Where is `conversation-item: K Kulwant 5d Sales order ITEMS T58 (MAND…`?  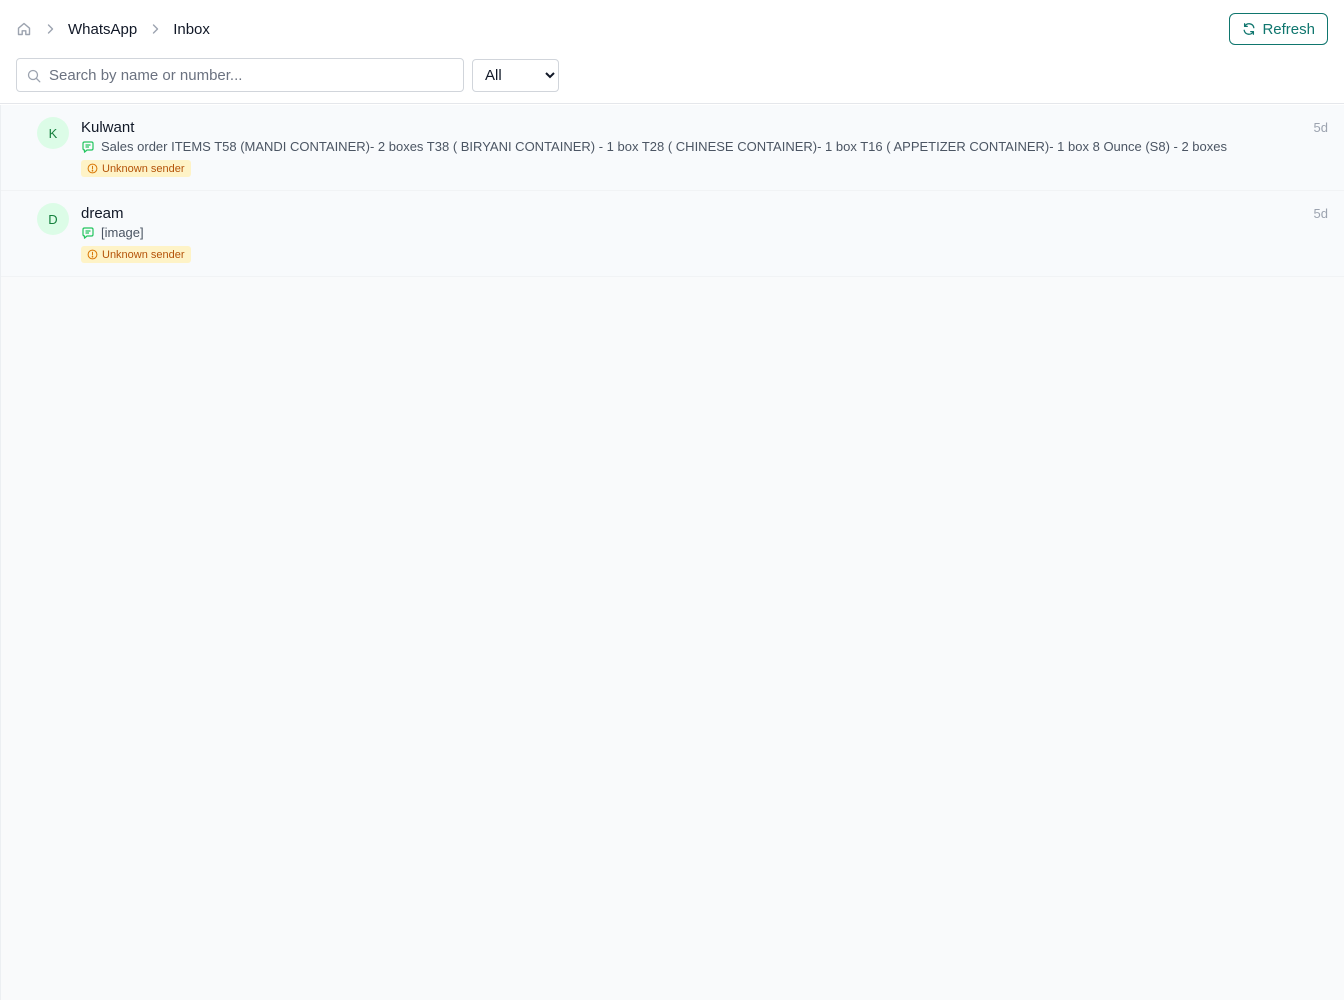
conversation-item: K Kulwant 5d Sales order ITEMS T58 (MAND… is located at coordinates (672, 148).